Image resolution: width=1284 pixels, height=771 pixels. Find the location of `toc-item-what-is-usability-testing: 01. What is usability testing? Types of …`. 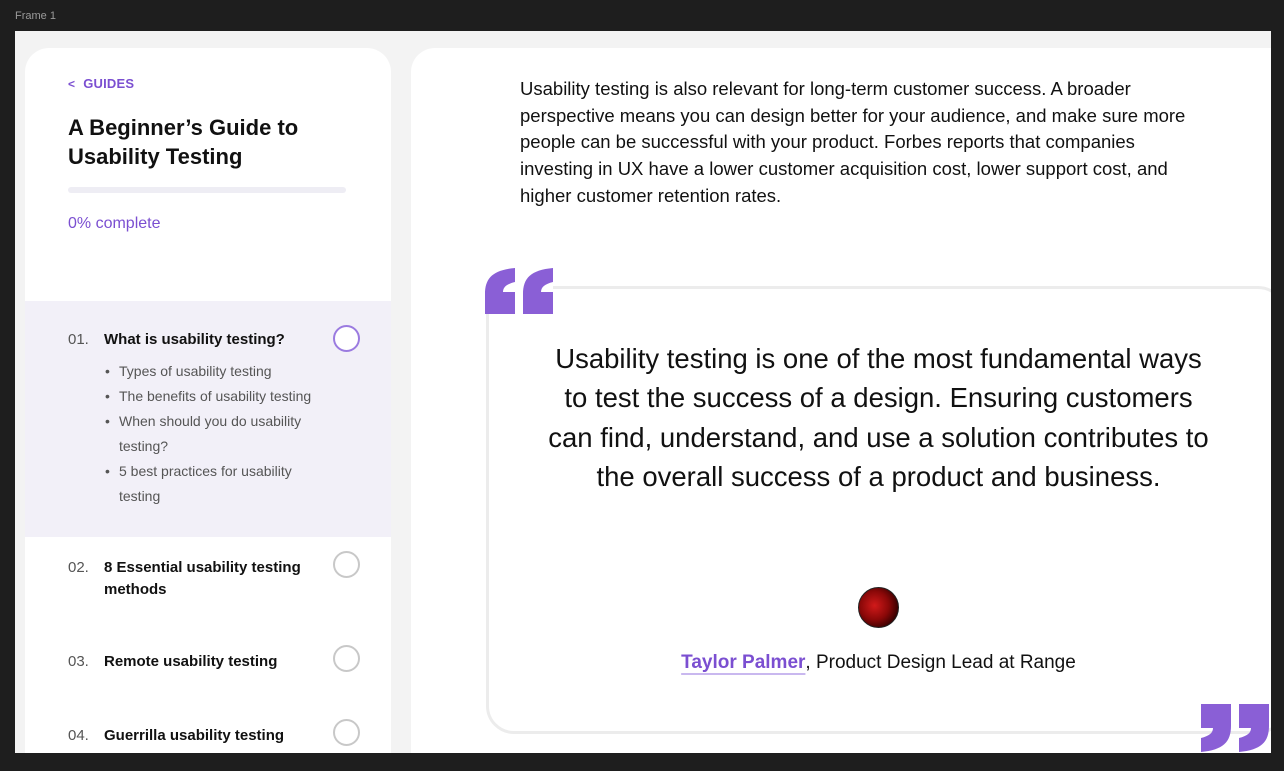

toc-item-what-is-usability-testing: 01. What is usability testing? Types of … is located at coordinates (208, 419).